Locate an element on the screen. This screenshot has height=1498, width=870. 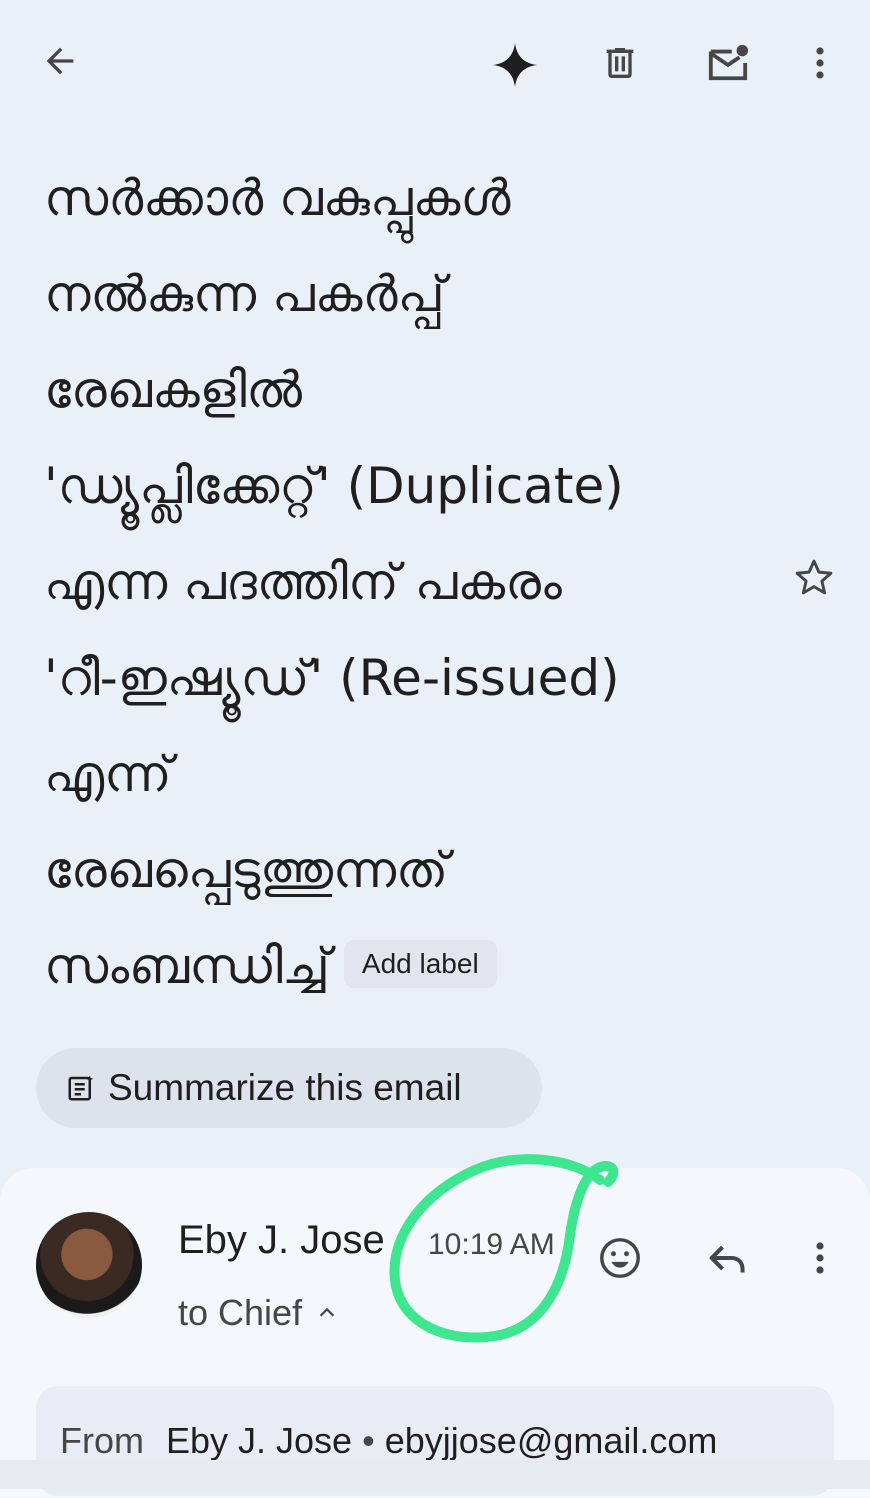
subject-line: രേഖകളിൽ is located at coordinates (173, 390).